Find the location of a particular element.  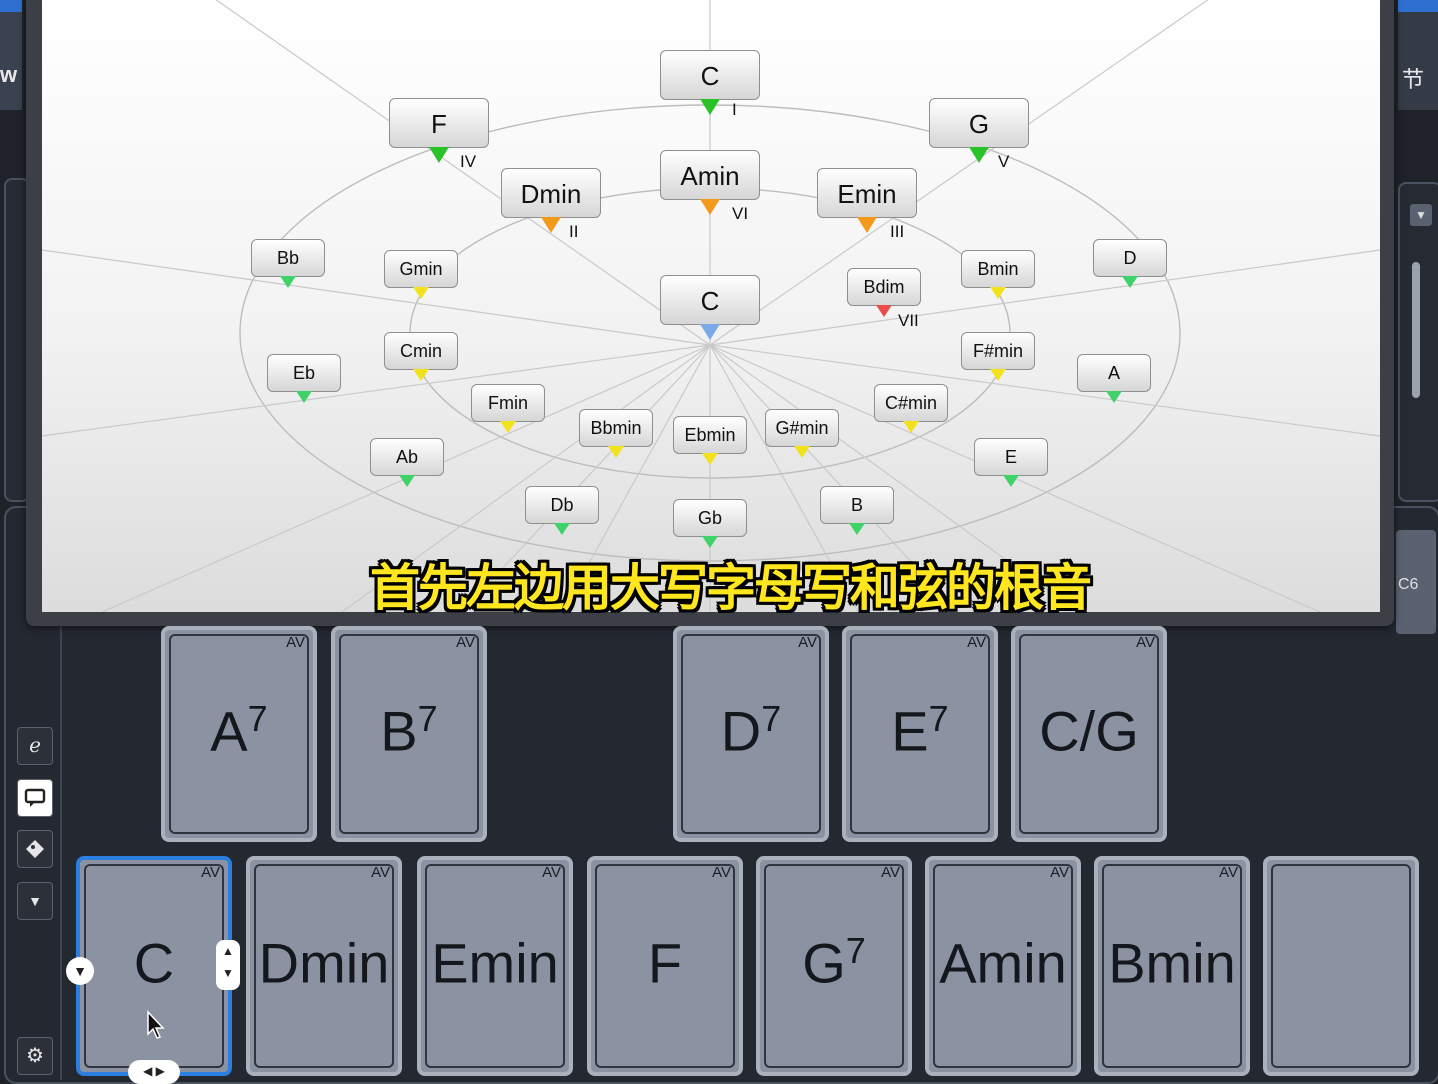

toolbar-divider is located at coordinates (61, 850).